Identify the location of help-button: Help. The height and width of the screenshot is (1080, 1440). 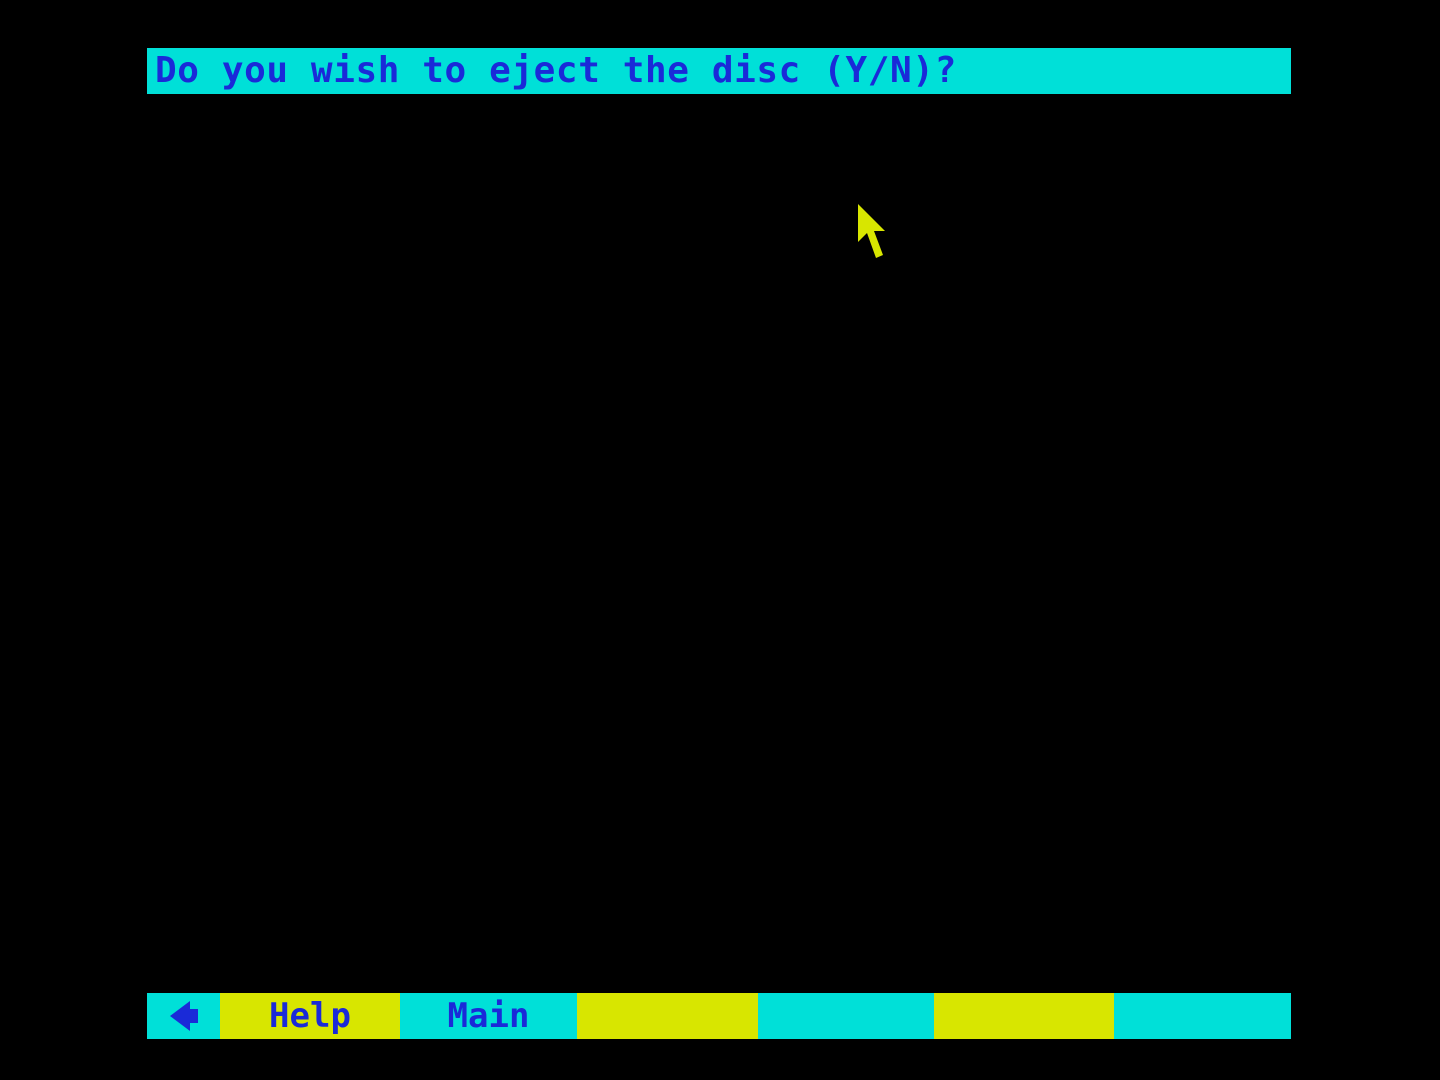
(310, 1016).